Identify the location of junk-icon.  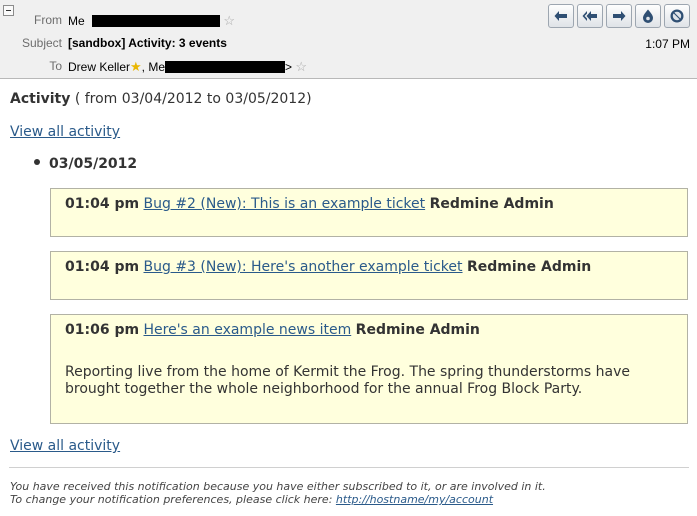
(648, 16).